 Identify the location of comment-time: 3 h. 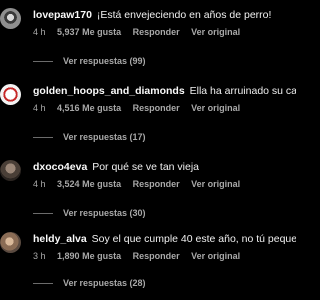
(39, 256).